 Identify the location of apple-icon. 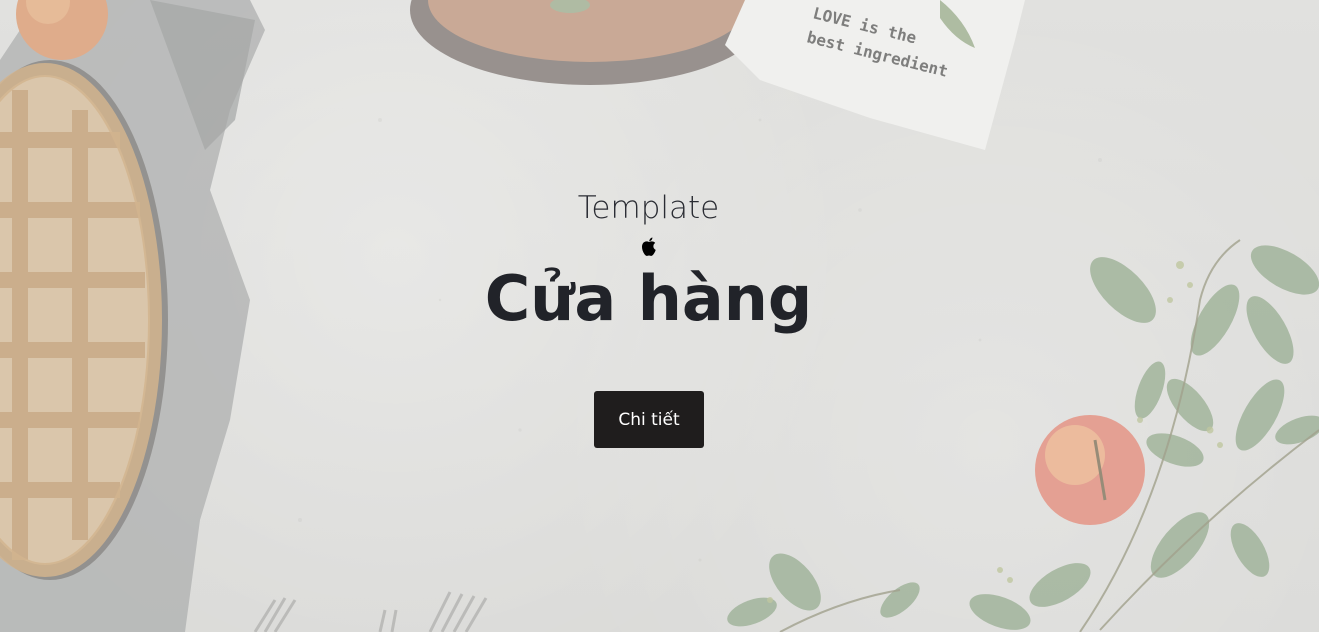
(648, 246).